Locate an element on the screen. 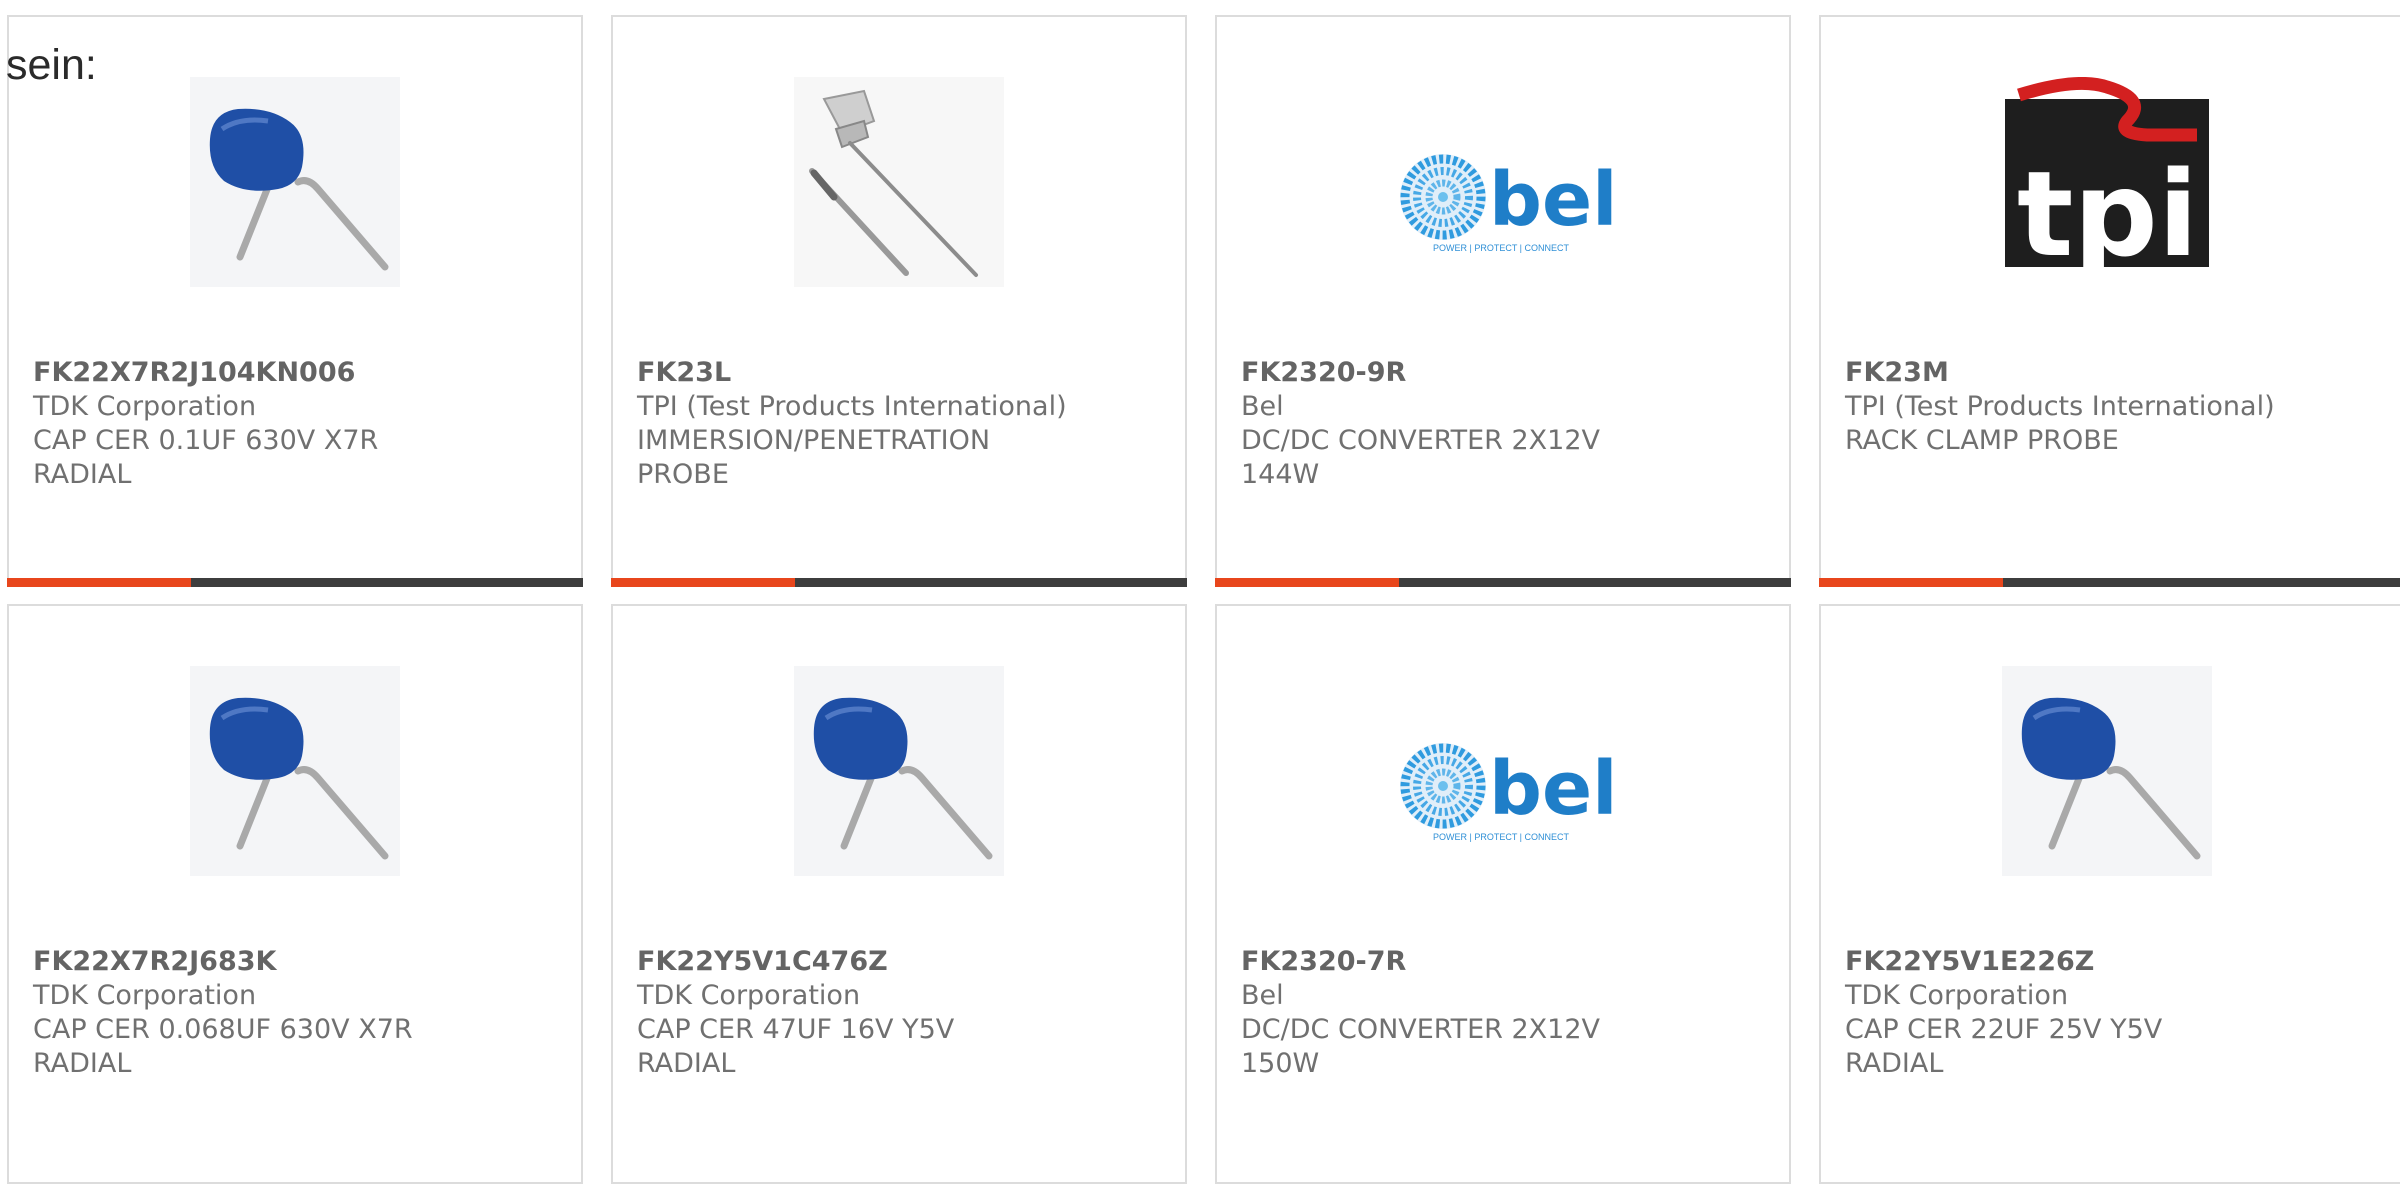 This screenshot has height=1184, width=2400. part-number: FK22X7R2J683K is located at coordinates (297, 962).